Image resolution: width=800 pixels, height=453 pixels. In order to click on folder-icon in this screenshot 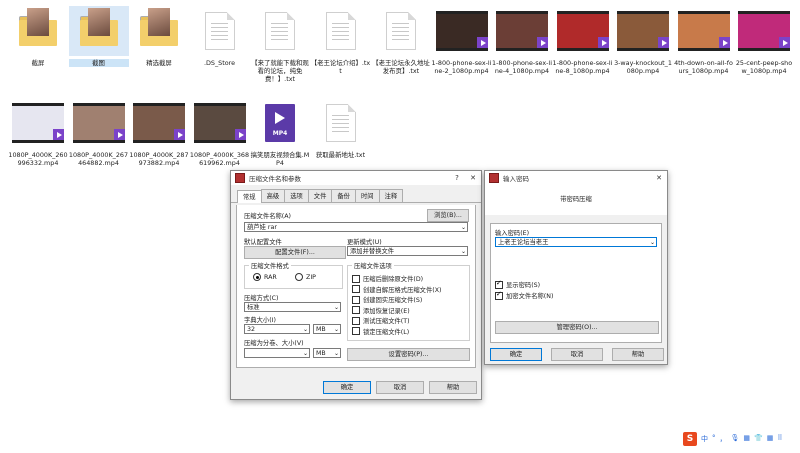, I will do `click(38, 27)`.